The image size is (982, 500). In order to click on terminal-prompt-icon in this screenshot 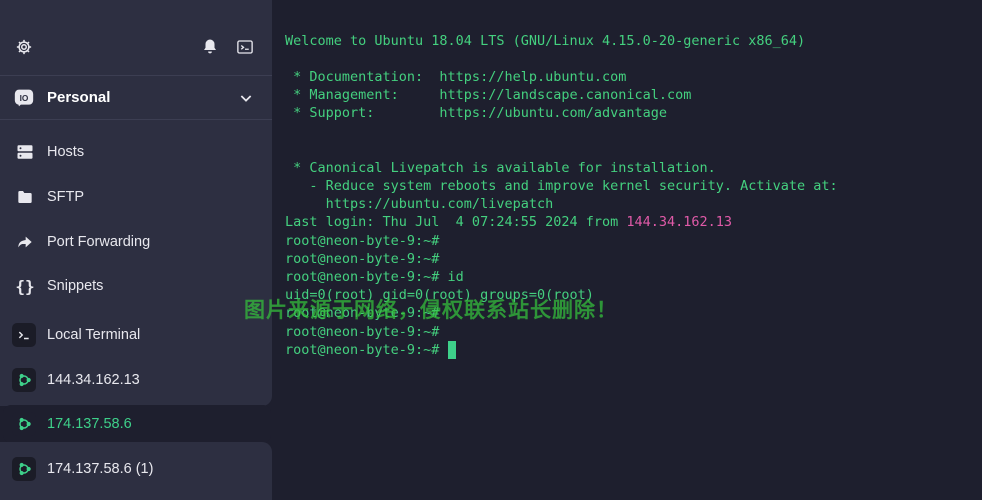, I will do `click(24, 335)`.